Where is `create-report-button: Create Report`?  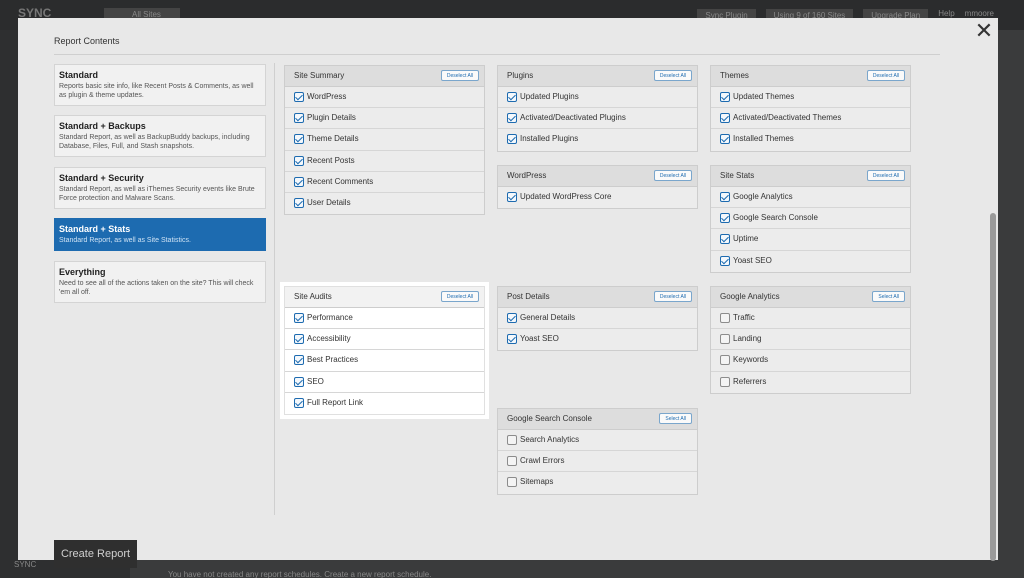
create-report-button: Create Report is located at coordinates (95, 554).